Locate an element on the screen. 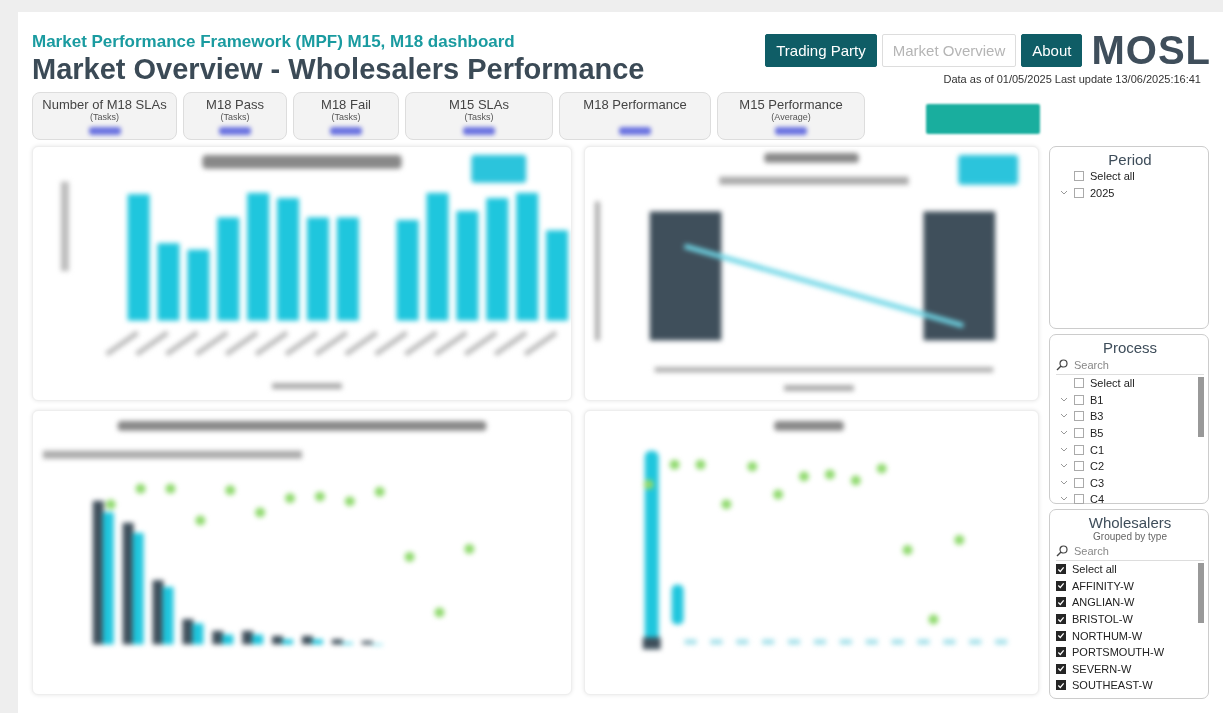 The width and height of the screenshot is (1223, 713). filter-option: NORTHUM-W is located at coordinates (1107, 635).